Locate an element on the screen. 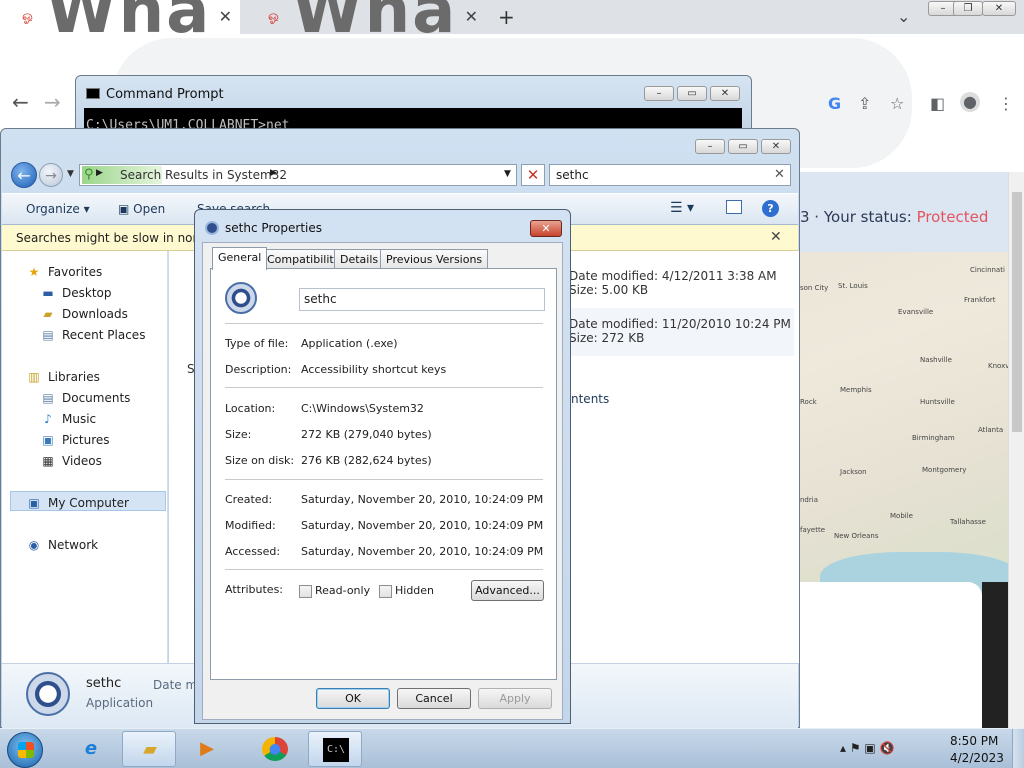  preview-pane-icon is located at coordinates (734, 207).